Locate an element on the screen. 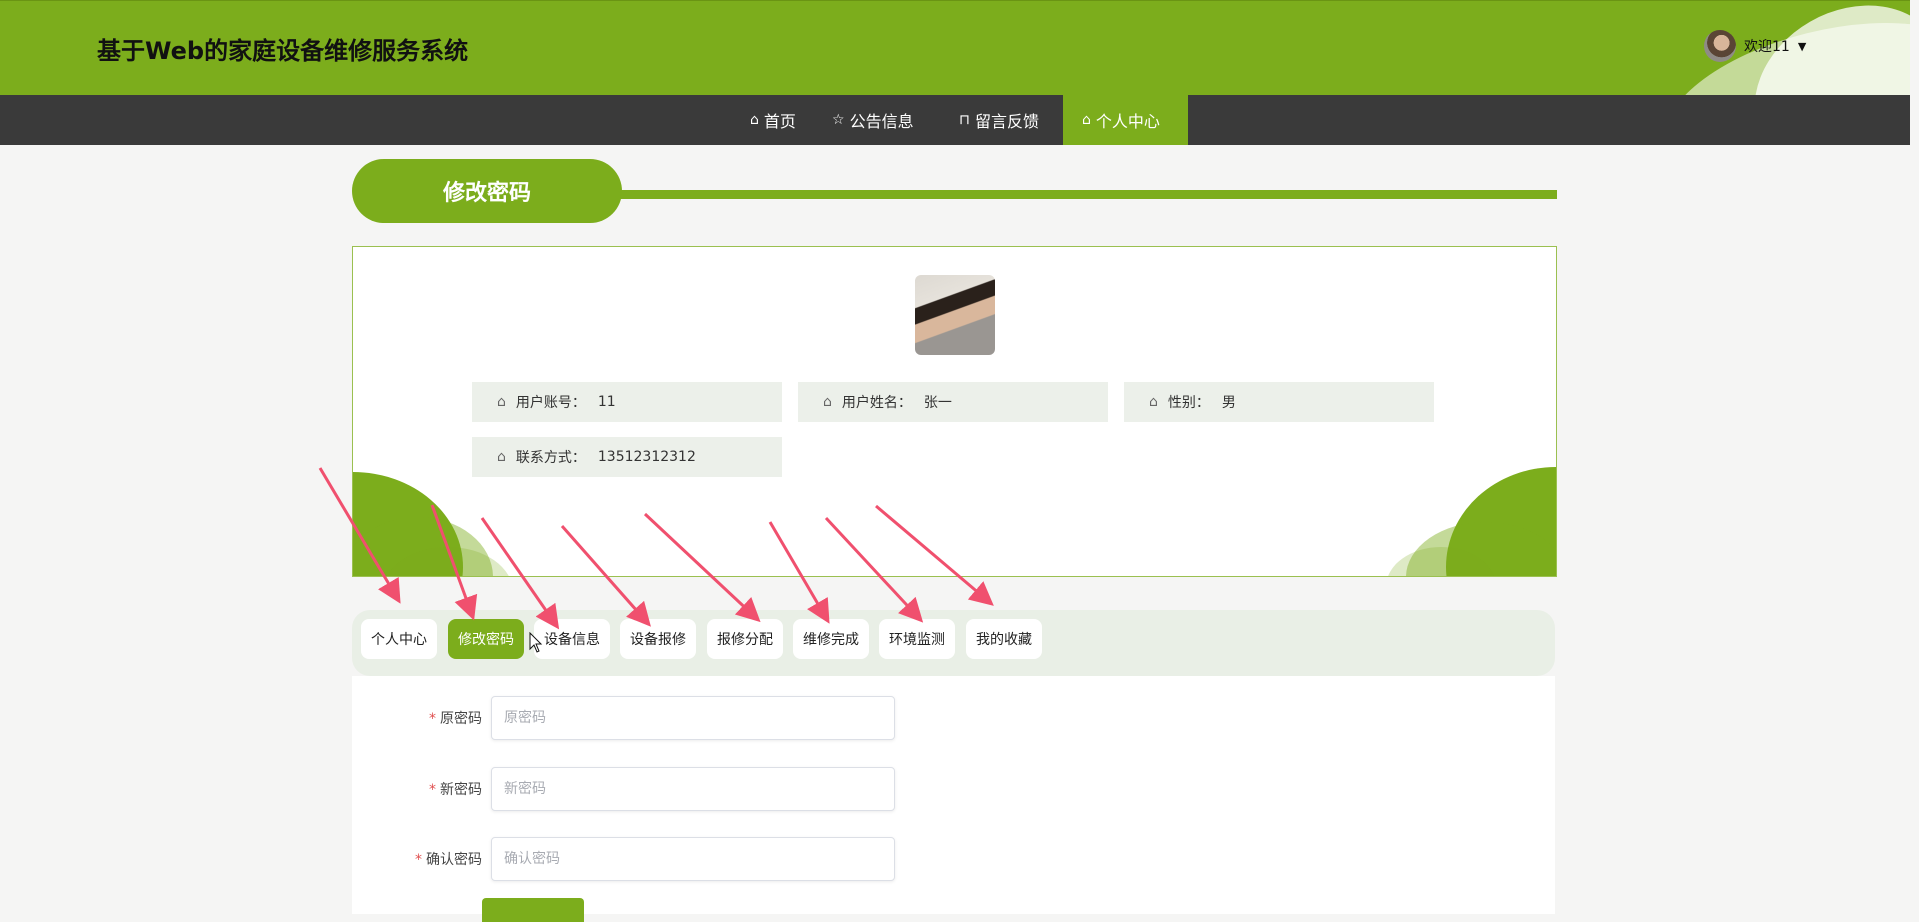 The height and width of the screenshot is (922, 1919). info-gender: ⌂ 性别： 男 is located at coordinates (1279, 402).